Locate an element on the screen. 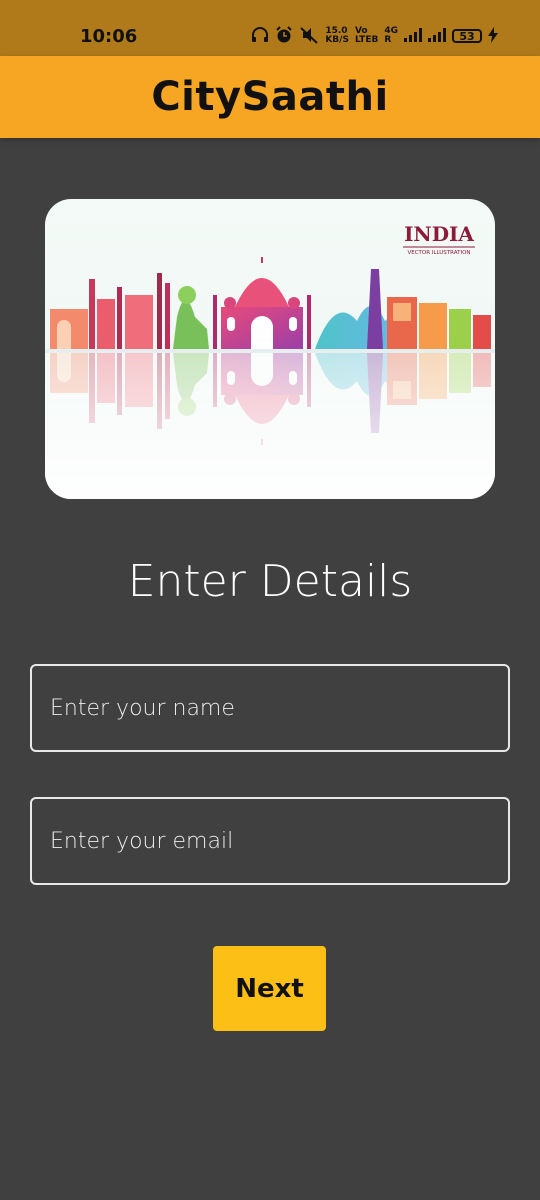  battery-icon: 53 is located at coordinates (467, 36).